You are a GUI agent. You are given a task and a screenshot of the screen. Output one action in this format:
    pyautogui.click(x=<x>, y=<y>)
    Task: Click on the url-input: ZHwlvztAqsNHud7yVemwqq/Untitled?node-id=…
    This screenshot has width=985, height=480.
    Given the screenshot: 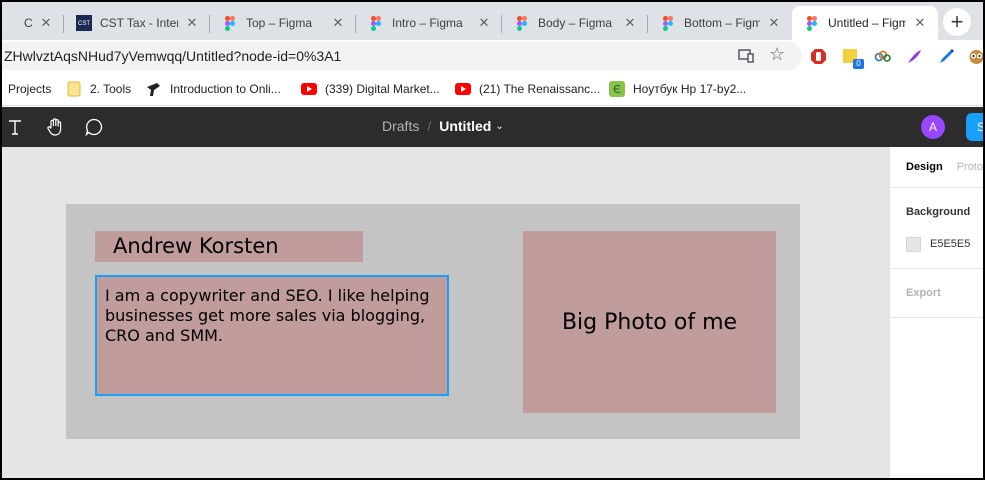 What is the action you would take?
    pyautogui.click(x=402, y=56)
    